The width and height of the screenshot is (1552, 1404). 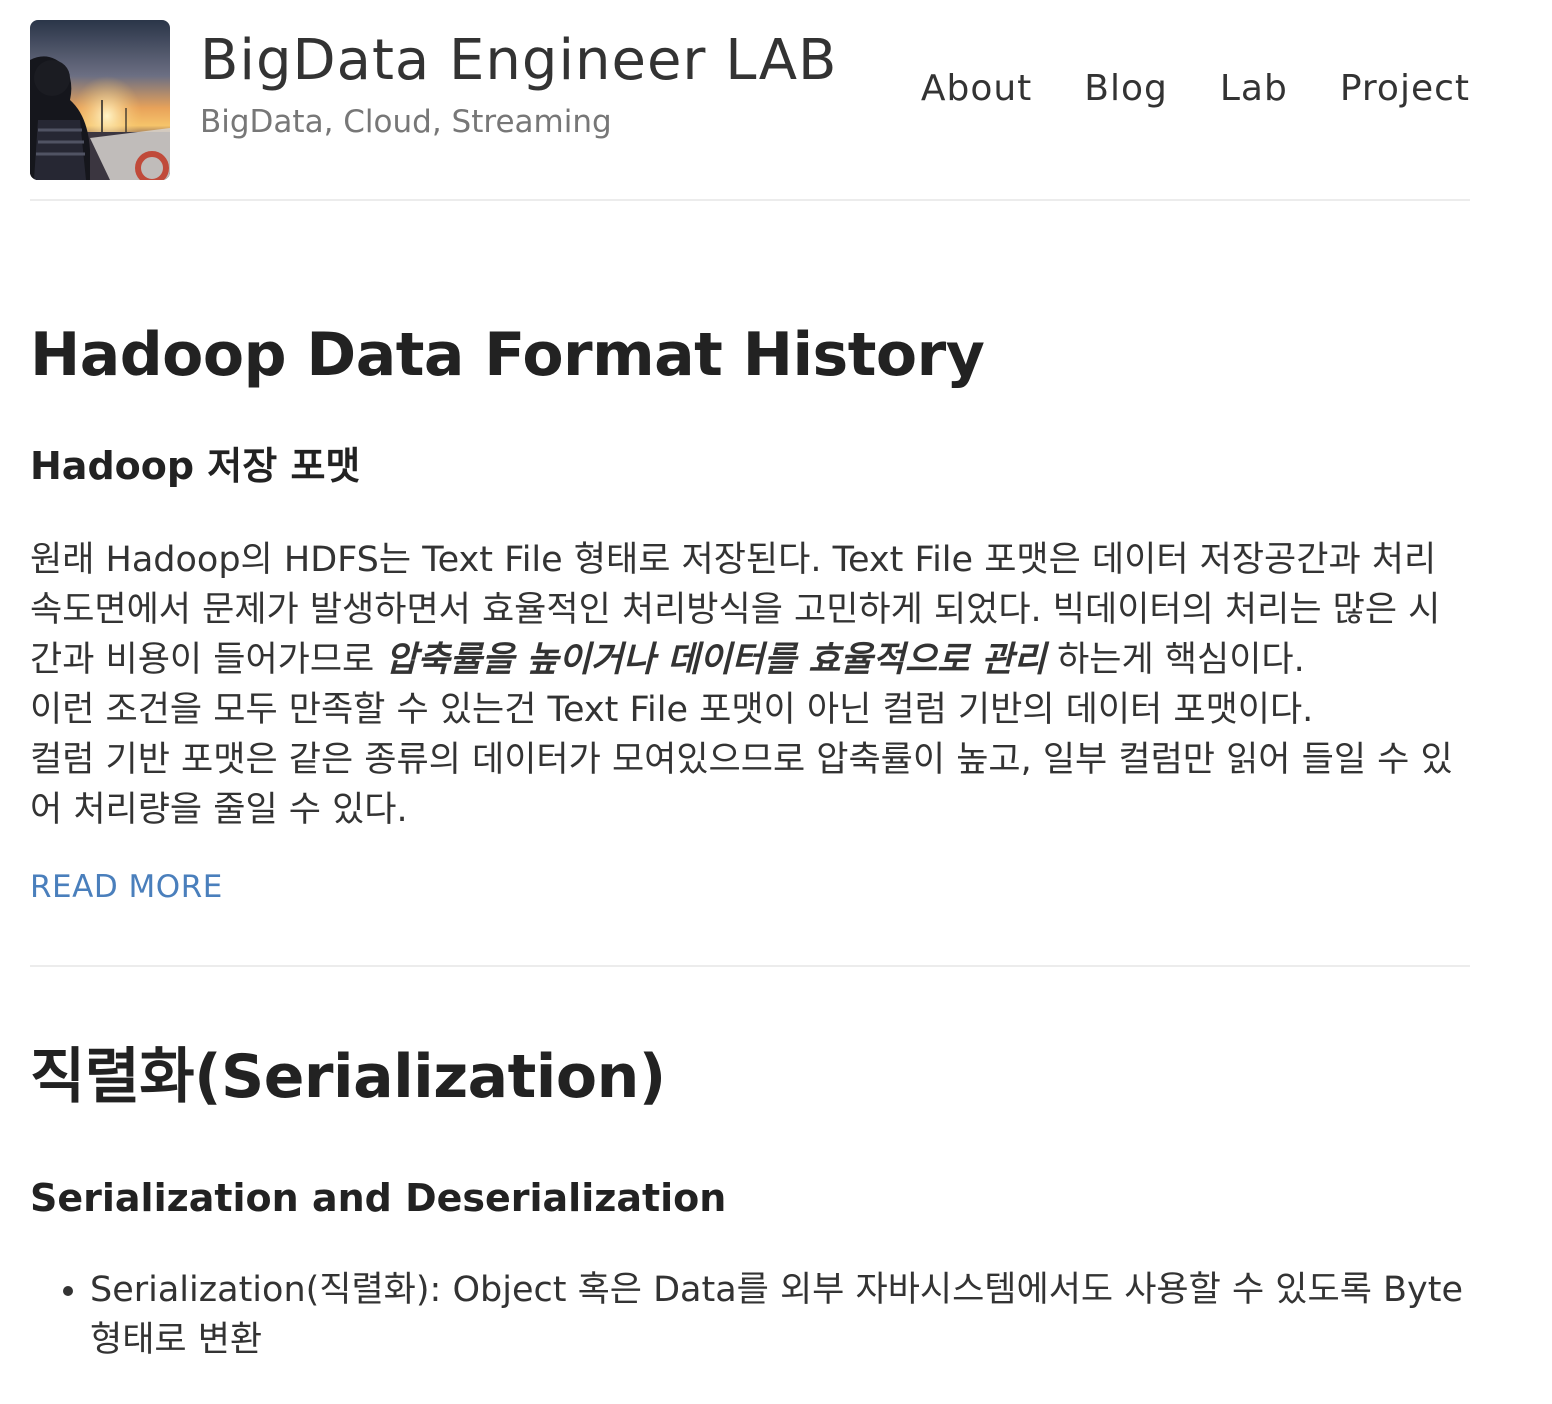 What do you see at coordinates (518, 61) in the screenshot?
I see `site-title: BigData Engineer LAB` at bounding box center [518, 61].